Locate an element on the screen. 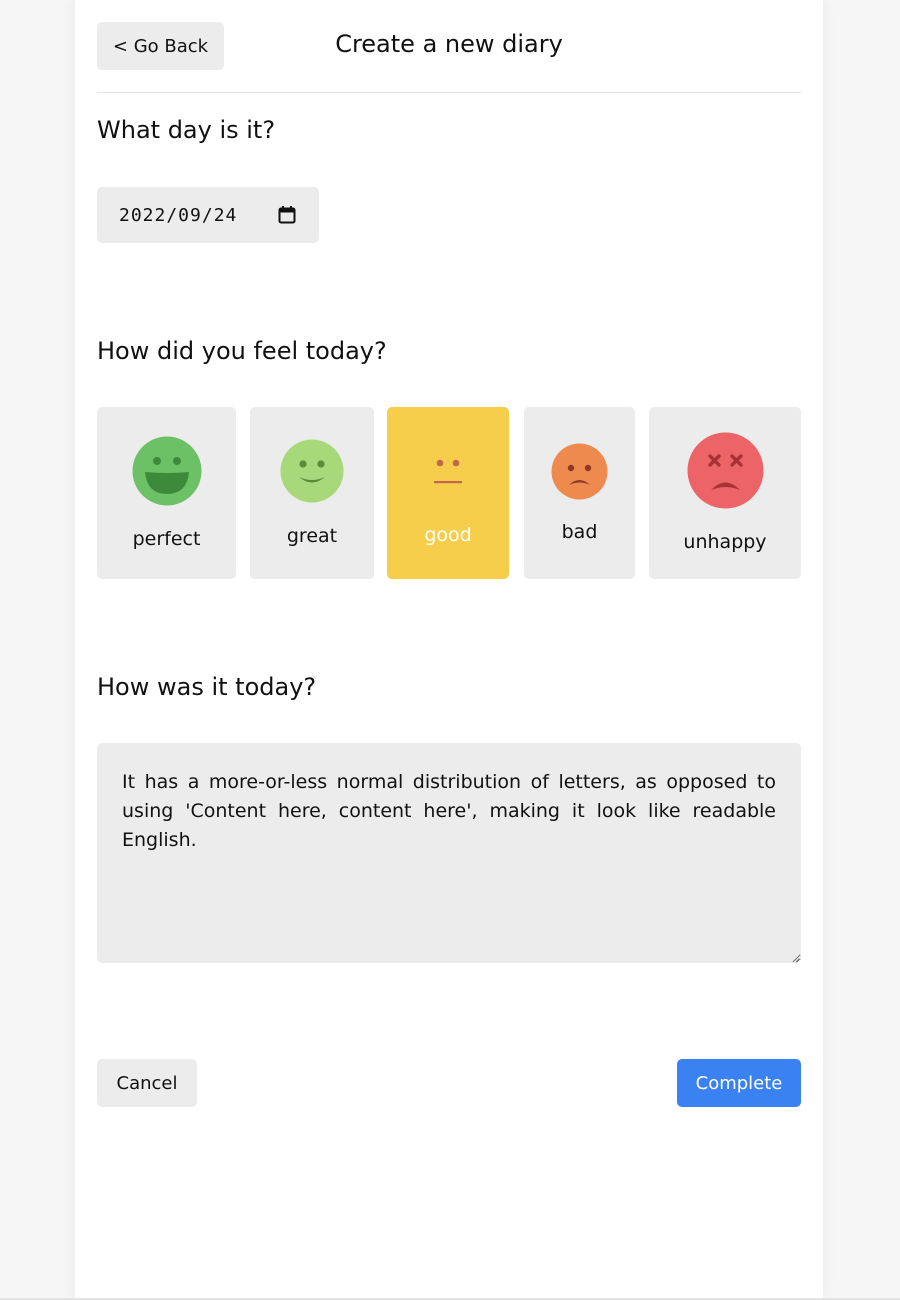 The height and width of the screenshot is (1300, 900). mood-option-good: good is located at coordinates (448, 493).